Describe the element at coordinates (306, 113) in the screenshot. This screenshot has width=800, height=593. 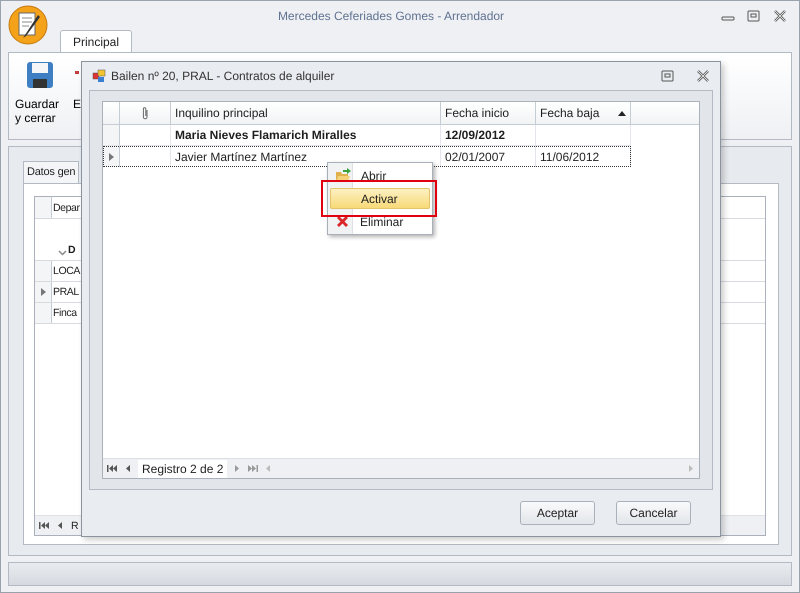
I see `column-header: Inquilino principal` at that location.